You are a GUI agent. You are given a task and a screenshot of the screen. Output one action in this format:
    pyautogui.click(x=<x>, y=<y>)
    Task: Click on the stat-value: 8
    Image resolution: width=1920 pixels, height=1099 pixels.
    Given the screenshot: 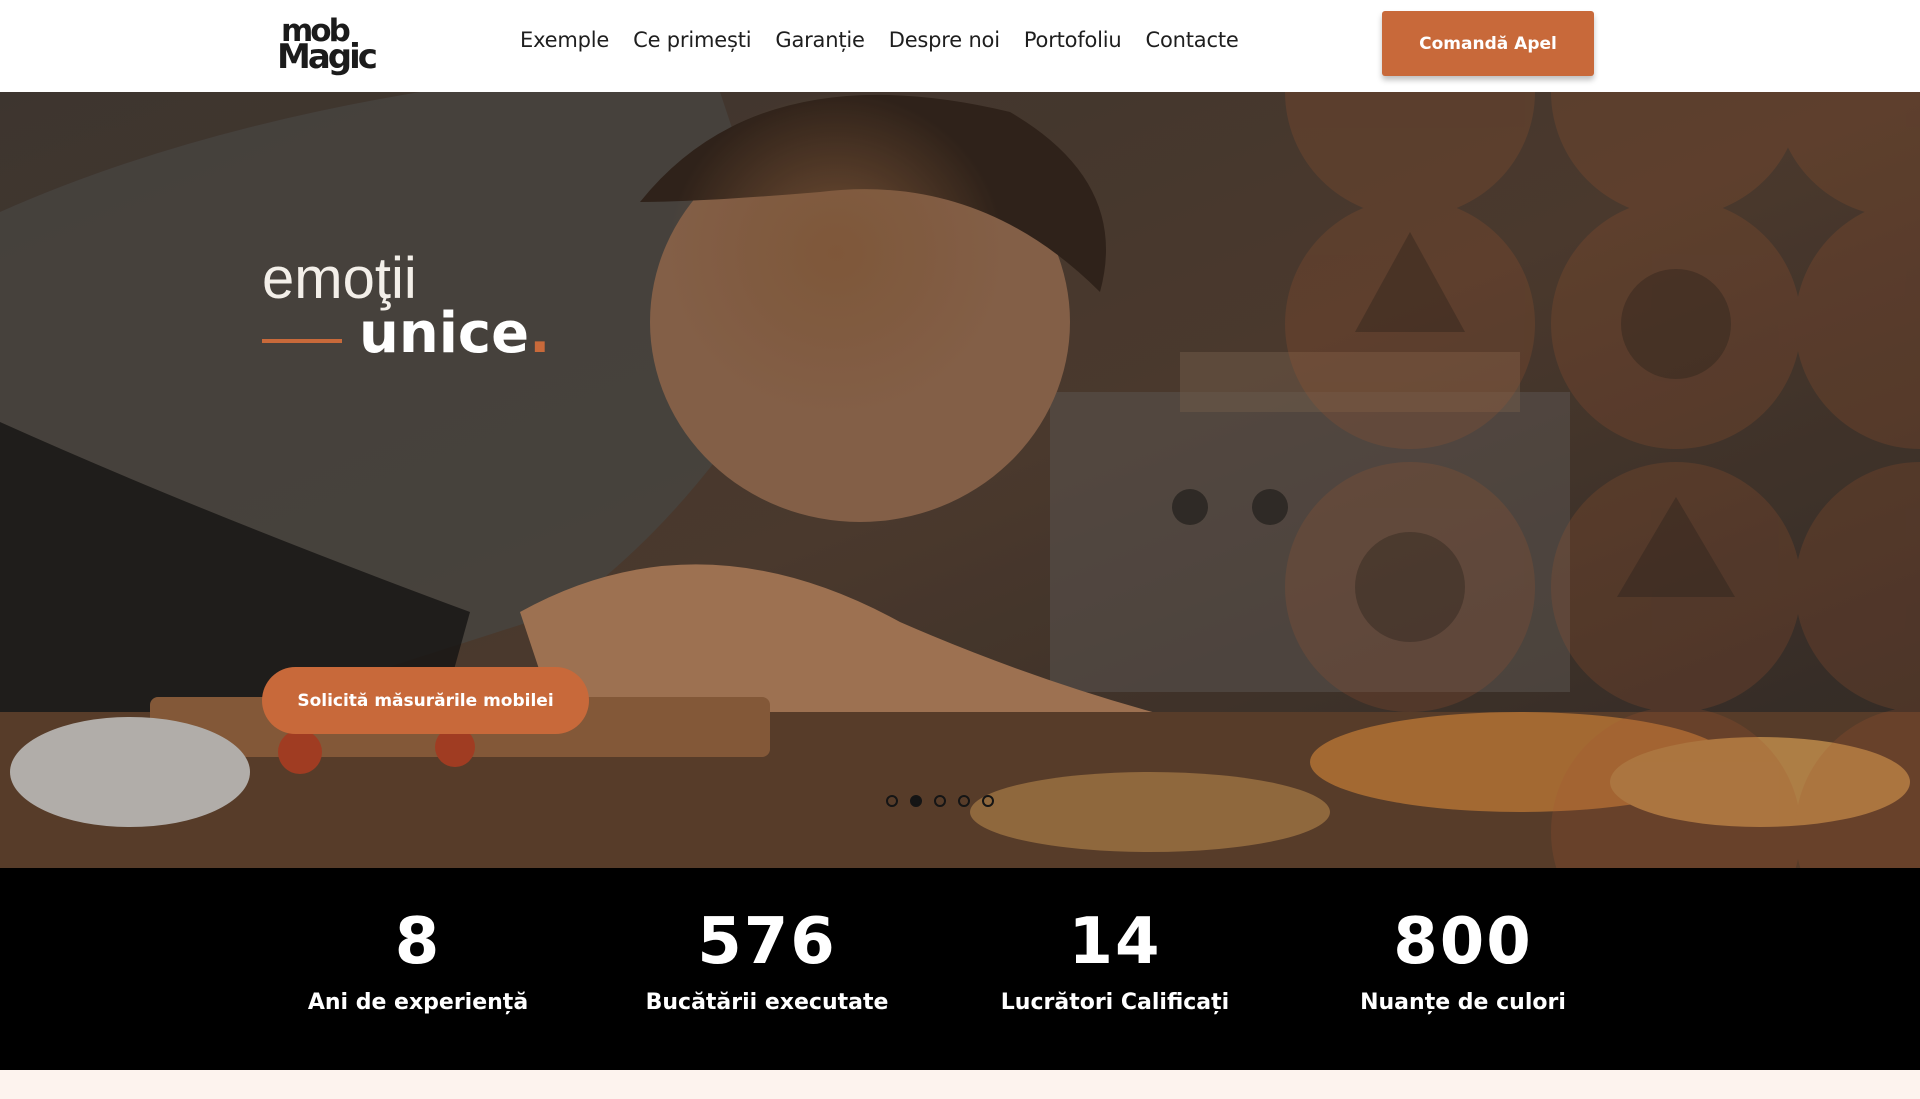 What is the action you would take?
    pyautogui.click(x=418, y=942)
    